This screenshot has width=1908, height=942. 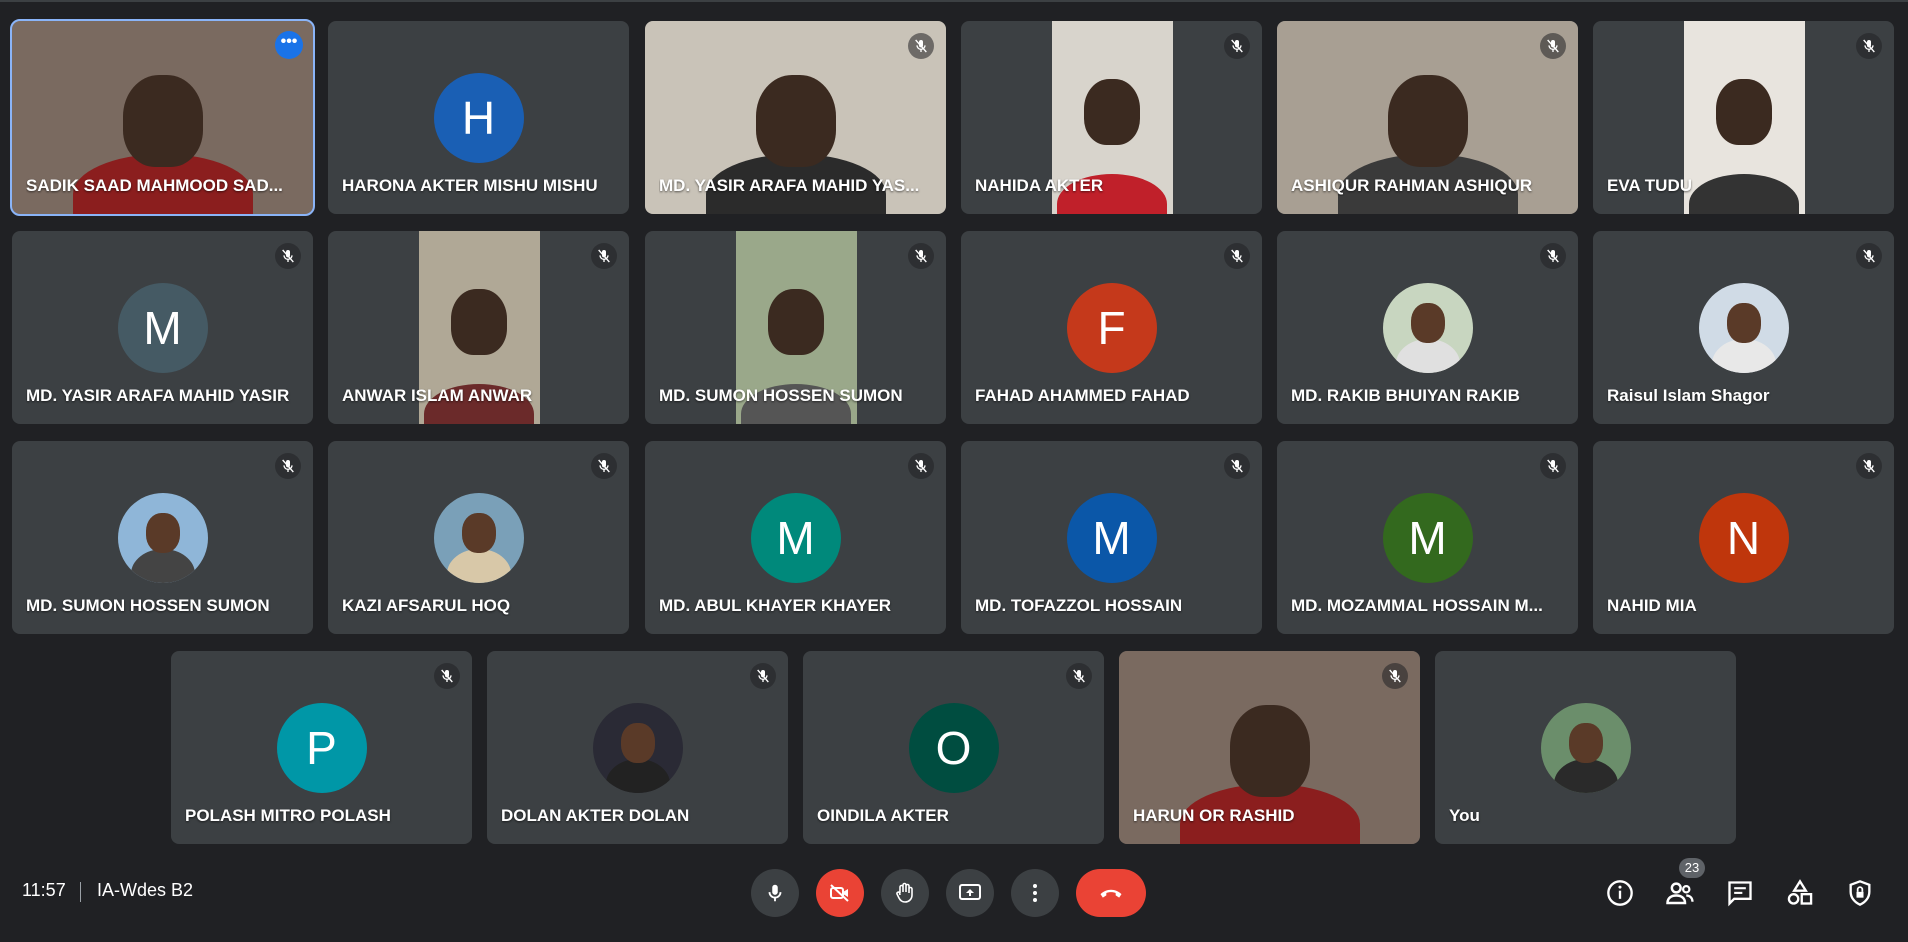 What do you see at coordinates (145, 890) in the screenshot?
I see `meeting-code: IA-Wdes B2` at bounding box center [145, 890].